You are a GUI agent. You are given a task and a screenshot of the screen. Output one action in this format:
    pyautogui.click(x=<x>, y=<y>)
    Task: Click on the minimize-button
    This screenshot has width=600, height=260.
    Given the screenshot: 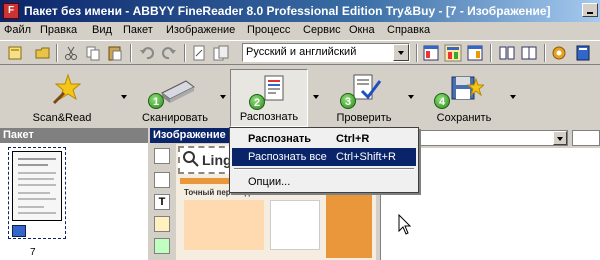 What is the action you would take?
    pyautogui.click(x=590, y=10)
    